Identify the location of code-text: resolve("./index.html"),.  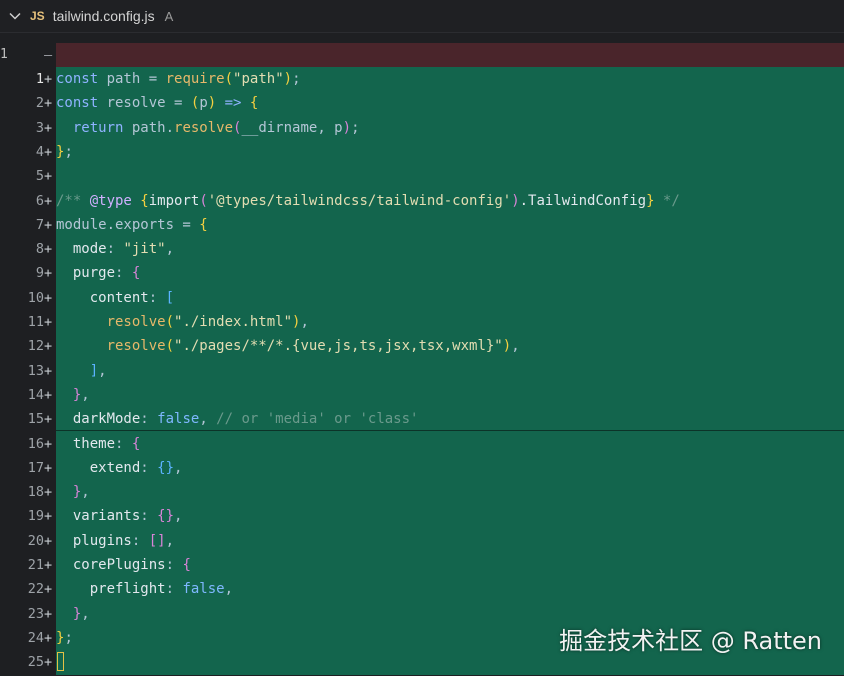
(182, 322).